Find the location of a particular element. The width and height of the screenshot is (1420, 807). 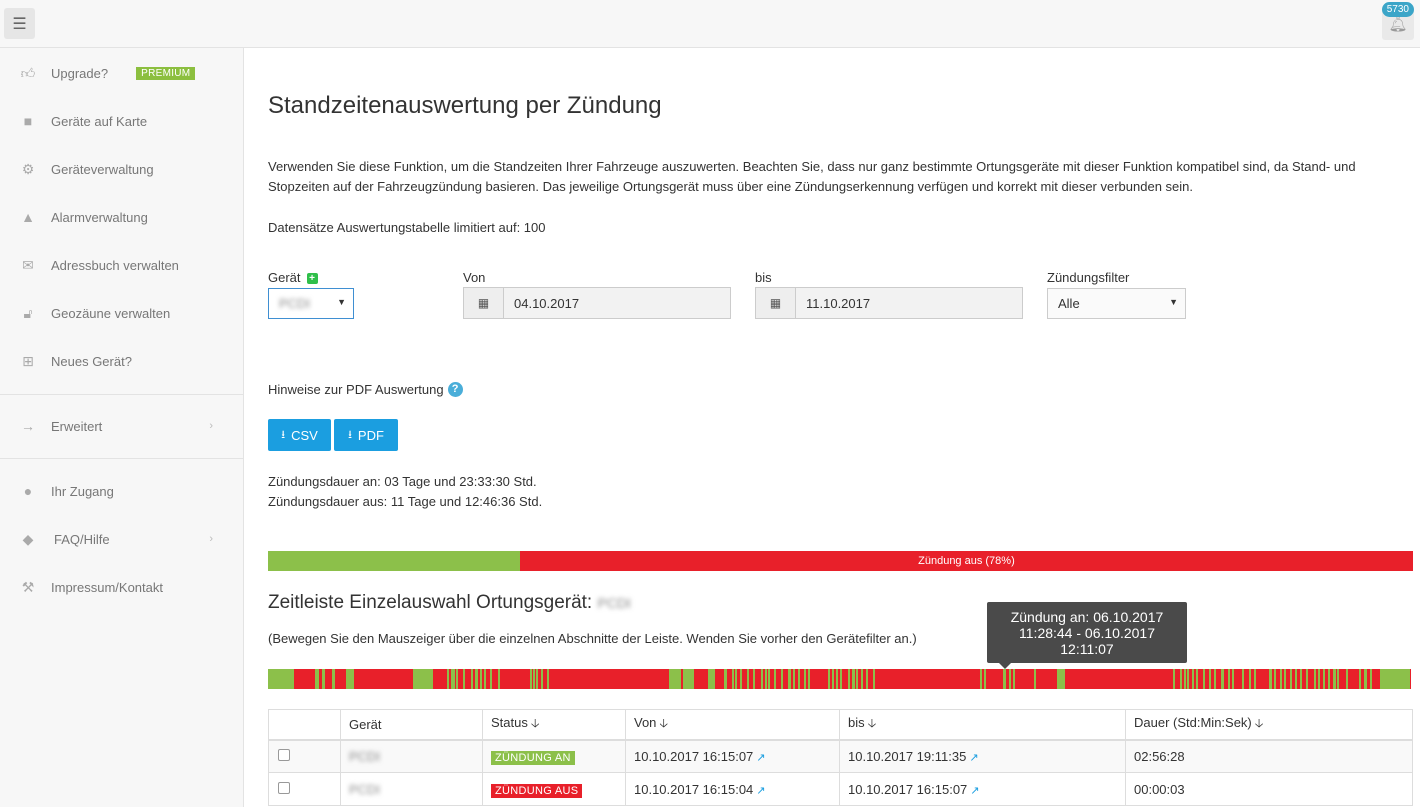

column-header-from: Von 🡣 is located at coordinates (732, 725).